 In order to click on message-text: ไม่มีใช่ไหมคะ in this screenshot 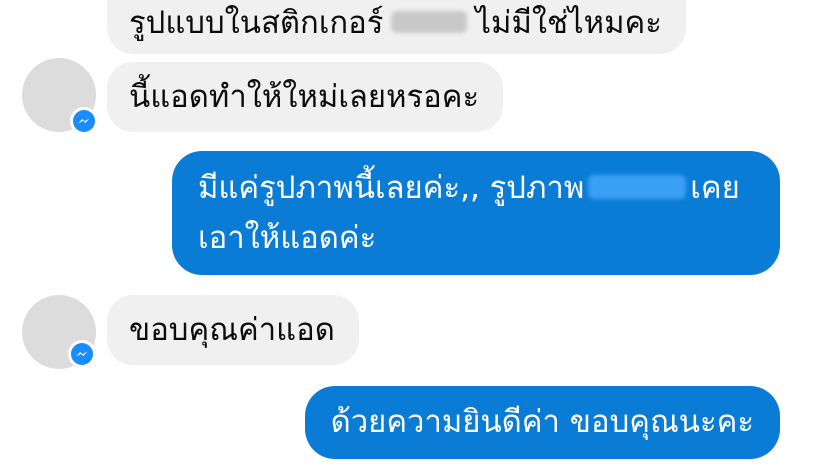, I will do `click(568, 23)`.